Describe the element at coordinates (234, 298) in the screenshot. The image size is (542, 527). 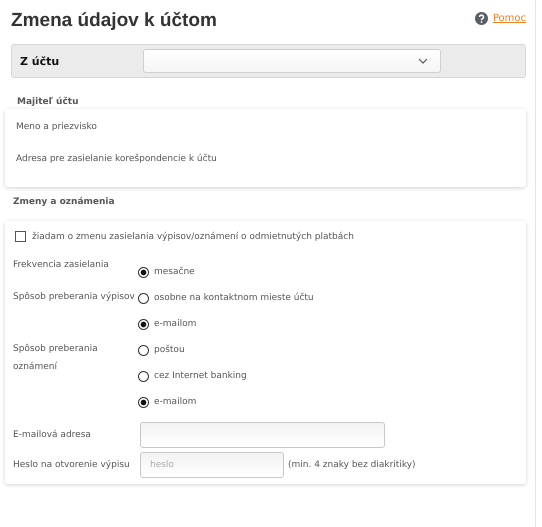
I see `option-label: osobne na kontaktnom mieste účtu` at that location.